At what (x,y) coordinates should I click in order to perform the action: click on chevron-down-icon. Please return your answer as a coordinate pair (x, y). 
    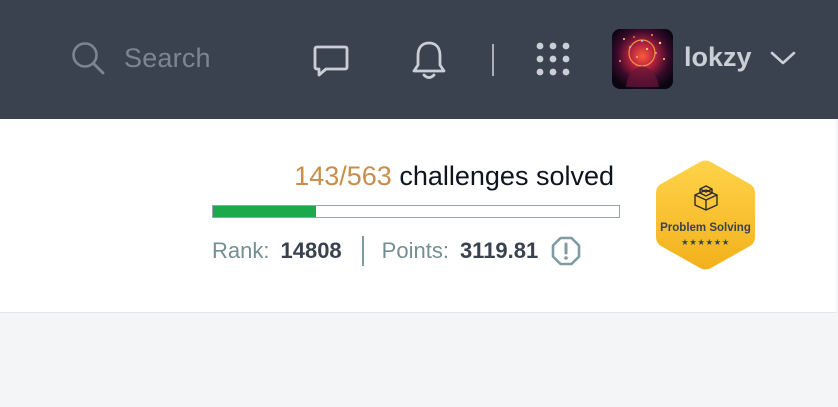
    Looking at the image, I should click on (783, 58).